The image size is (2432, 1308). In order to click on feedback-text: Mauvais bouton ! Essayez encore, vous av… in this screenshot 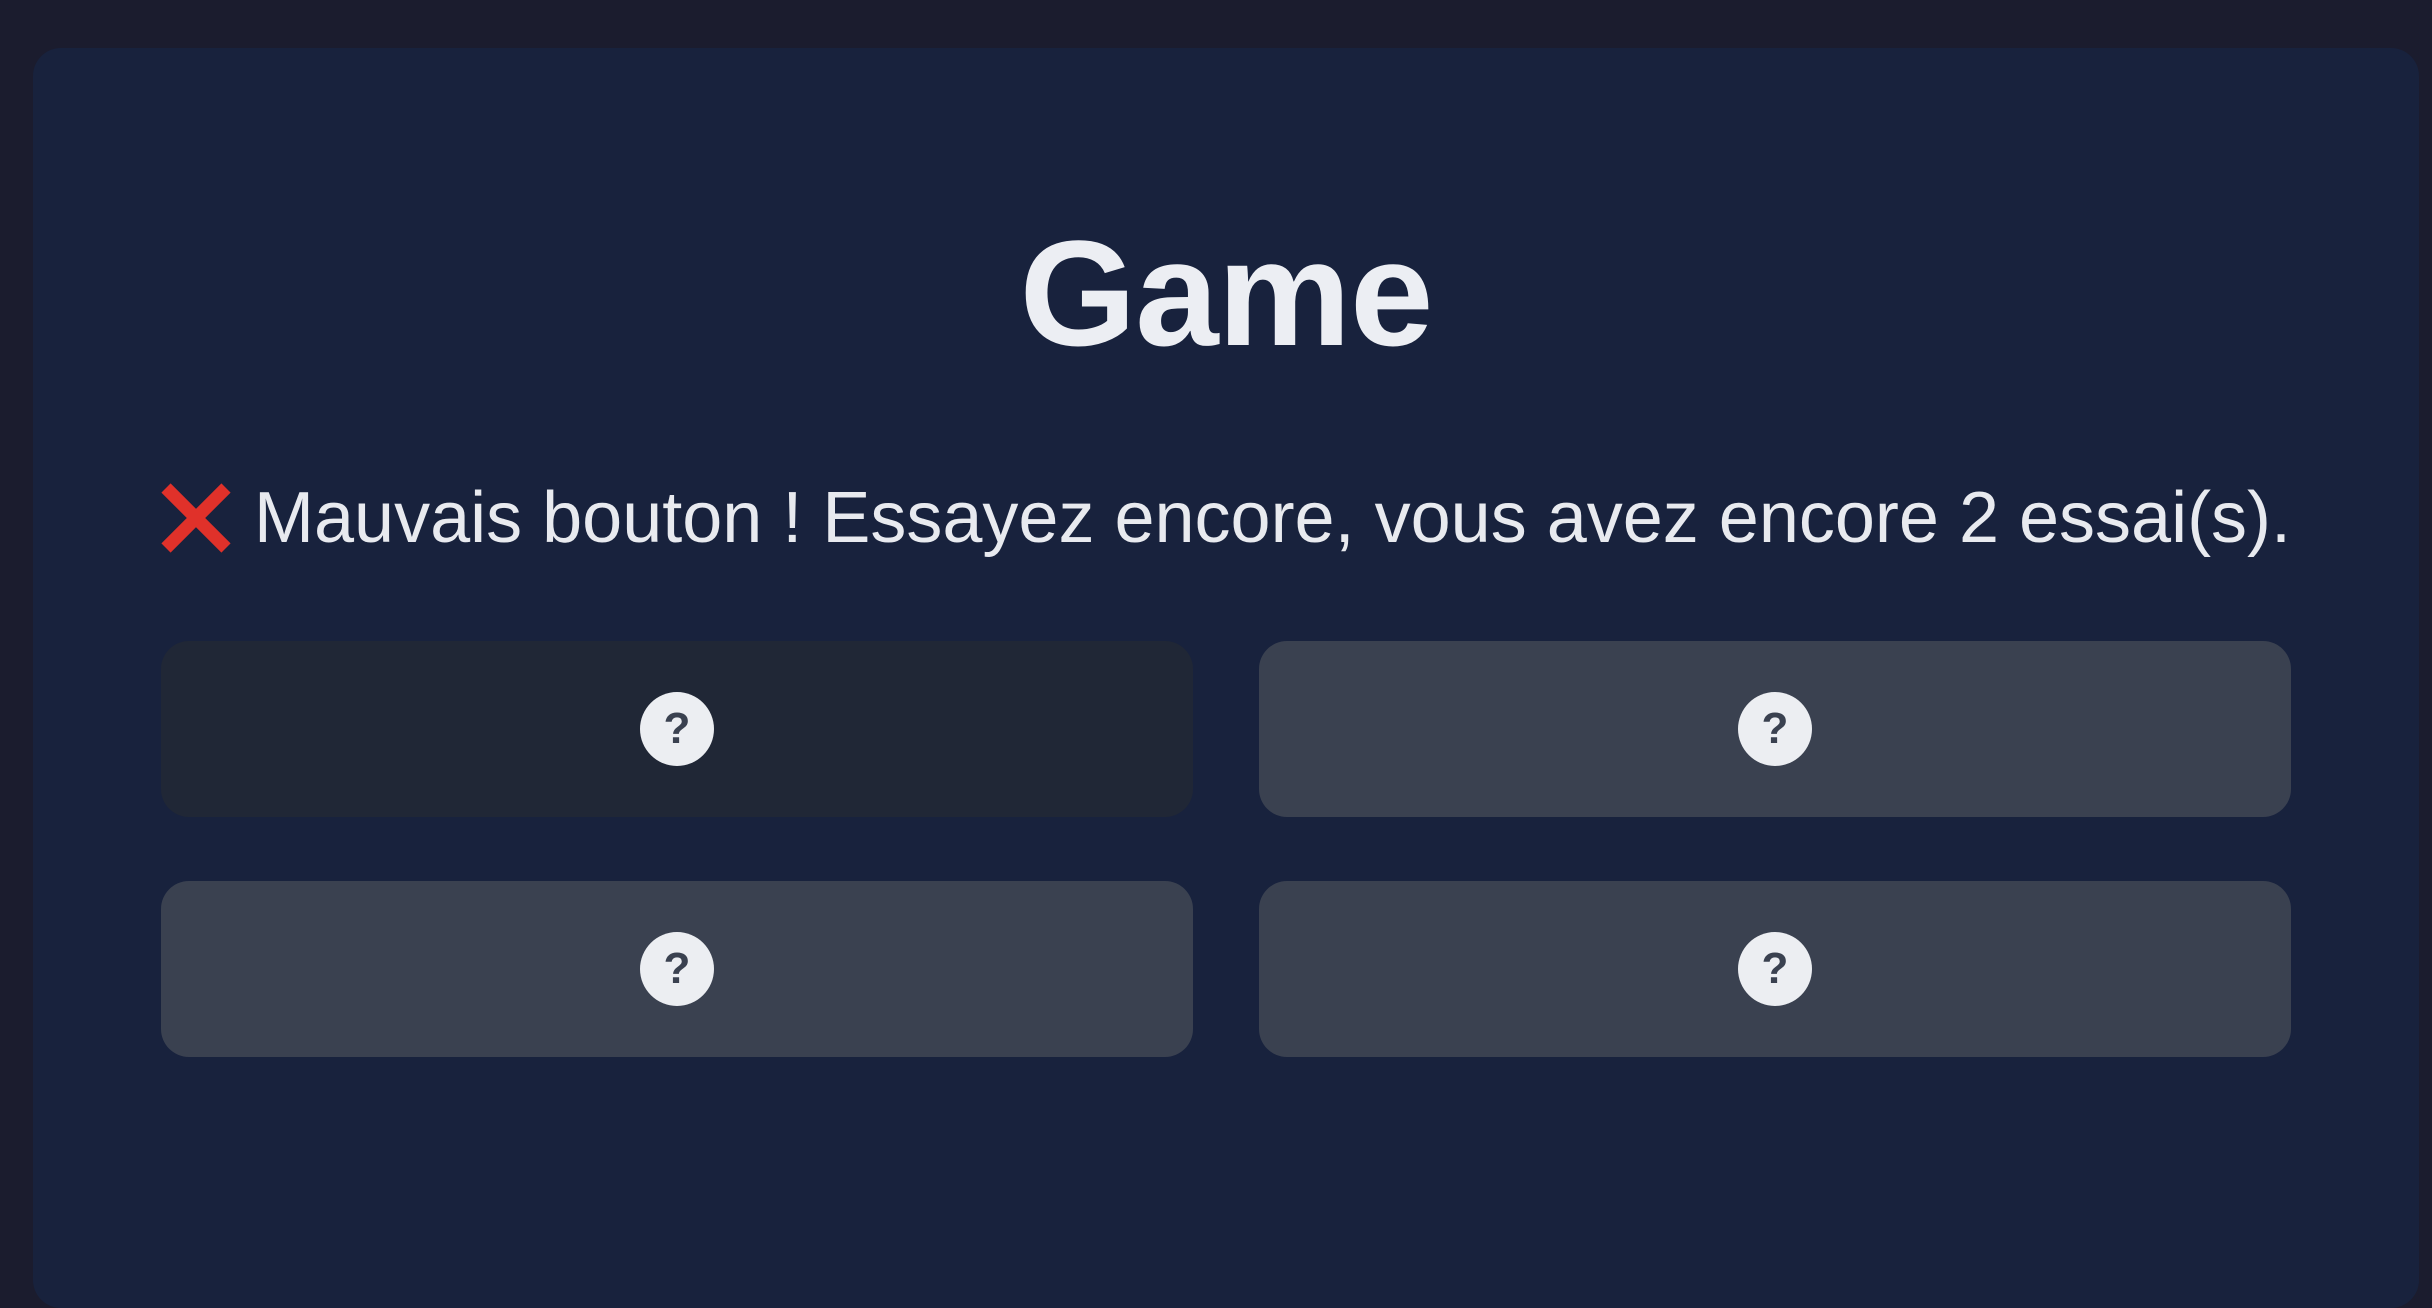, I will do `click(1273, 518)`.